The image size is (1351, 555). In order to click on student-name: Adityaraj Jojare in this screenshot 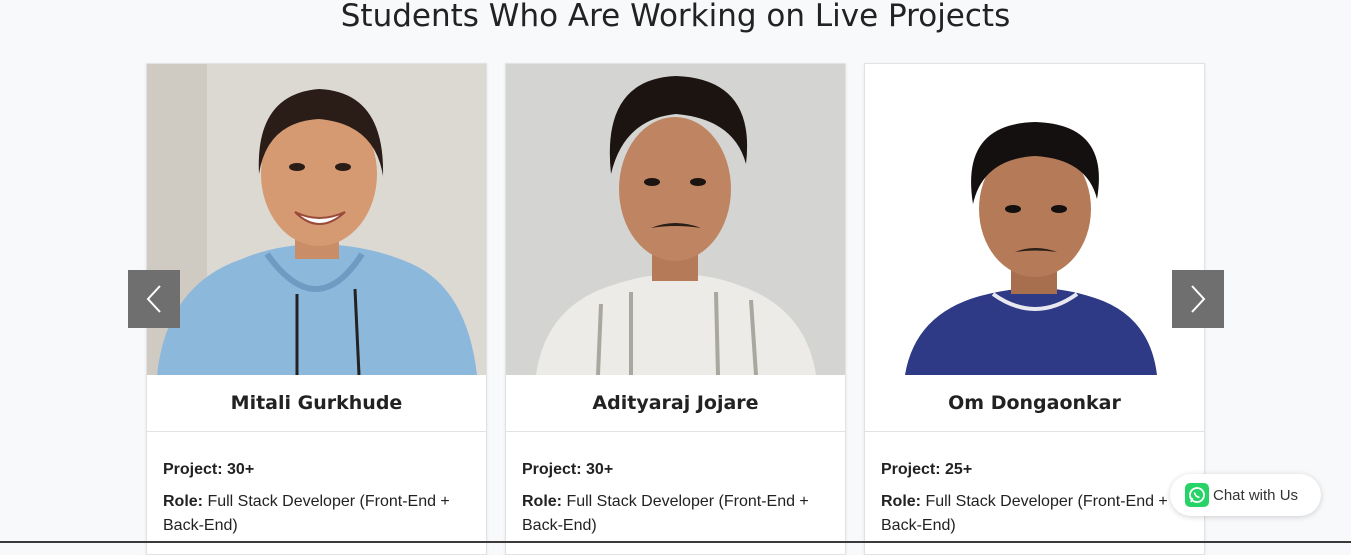, I will do `click(675, 403)`.